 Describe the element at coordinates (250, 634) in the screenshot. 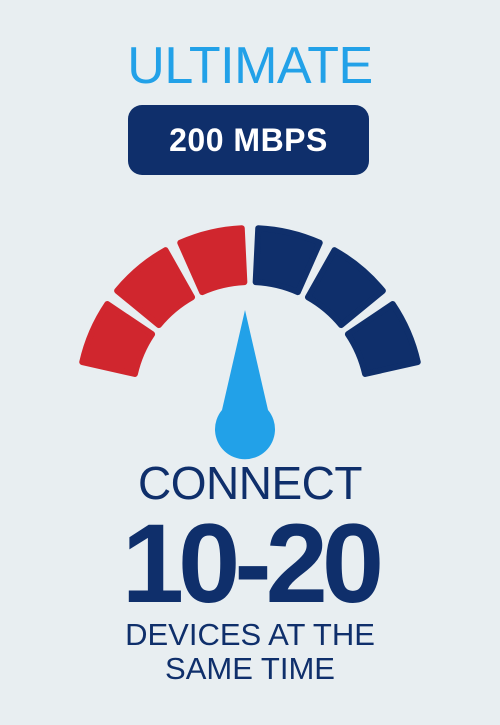

I see `devices-caption-line1: DEVICES AT THE` at that location.